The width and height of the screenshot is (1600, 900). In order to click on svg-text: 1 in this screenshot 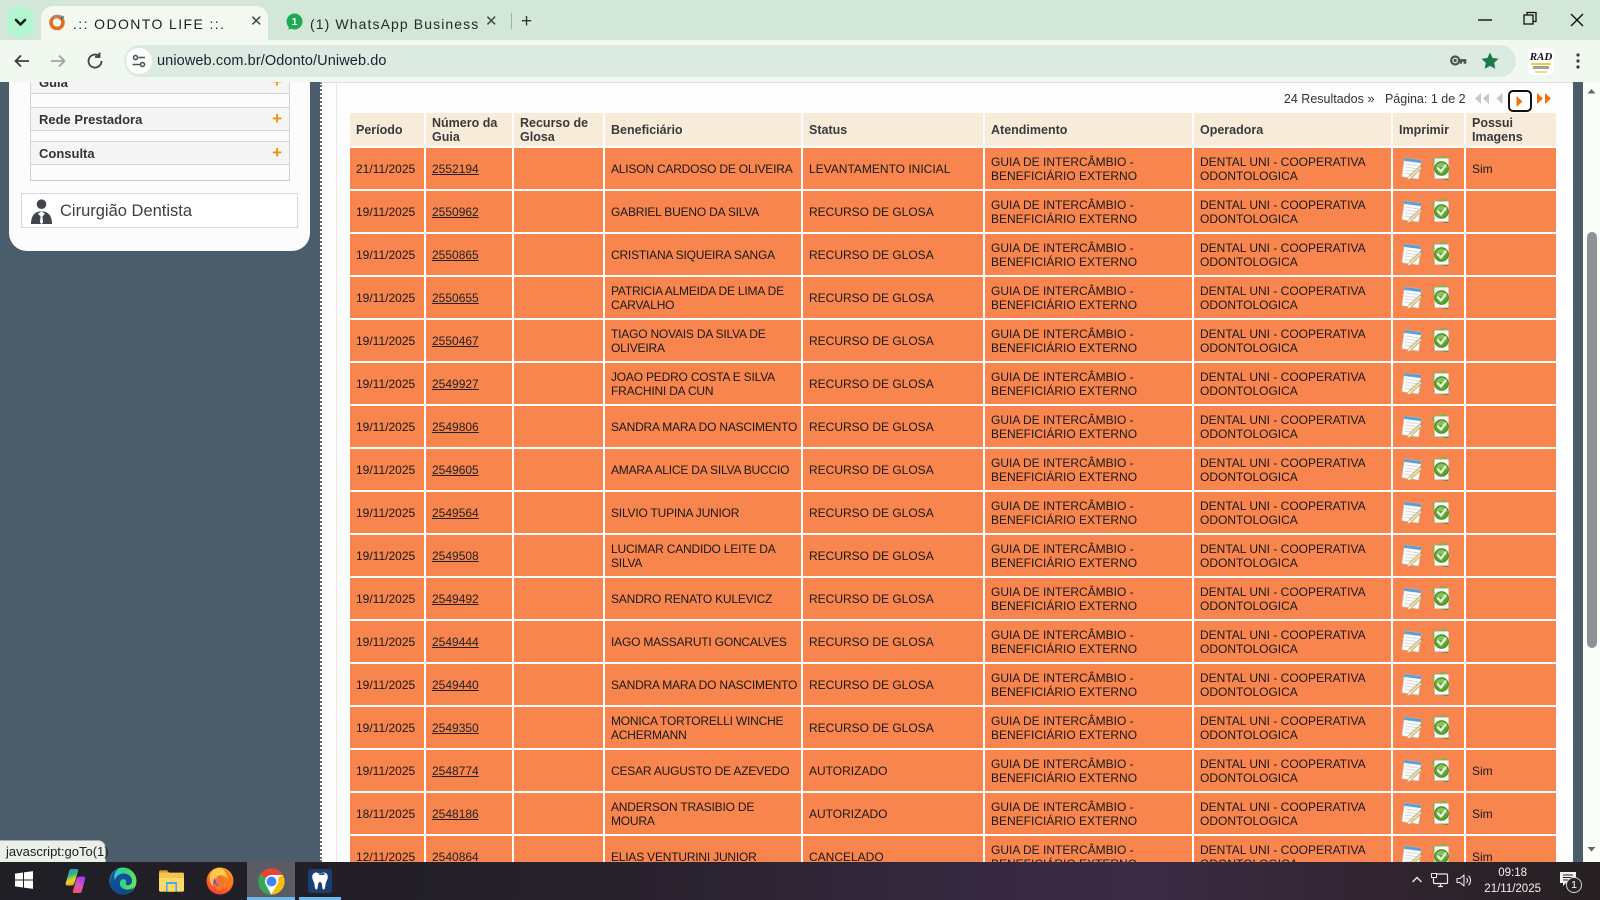, I will do `click(295, 22)`.